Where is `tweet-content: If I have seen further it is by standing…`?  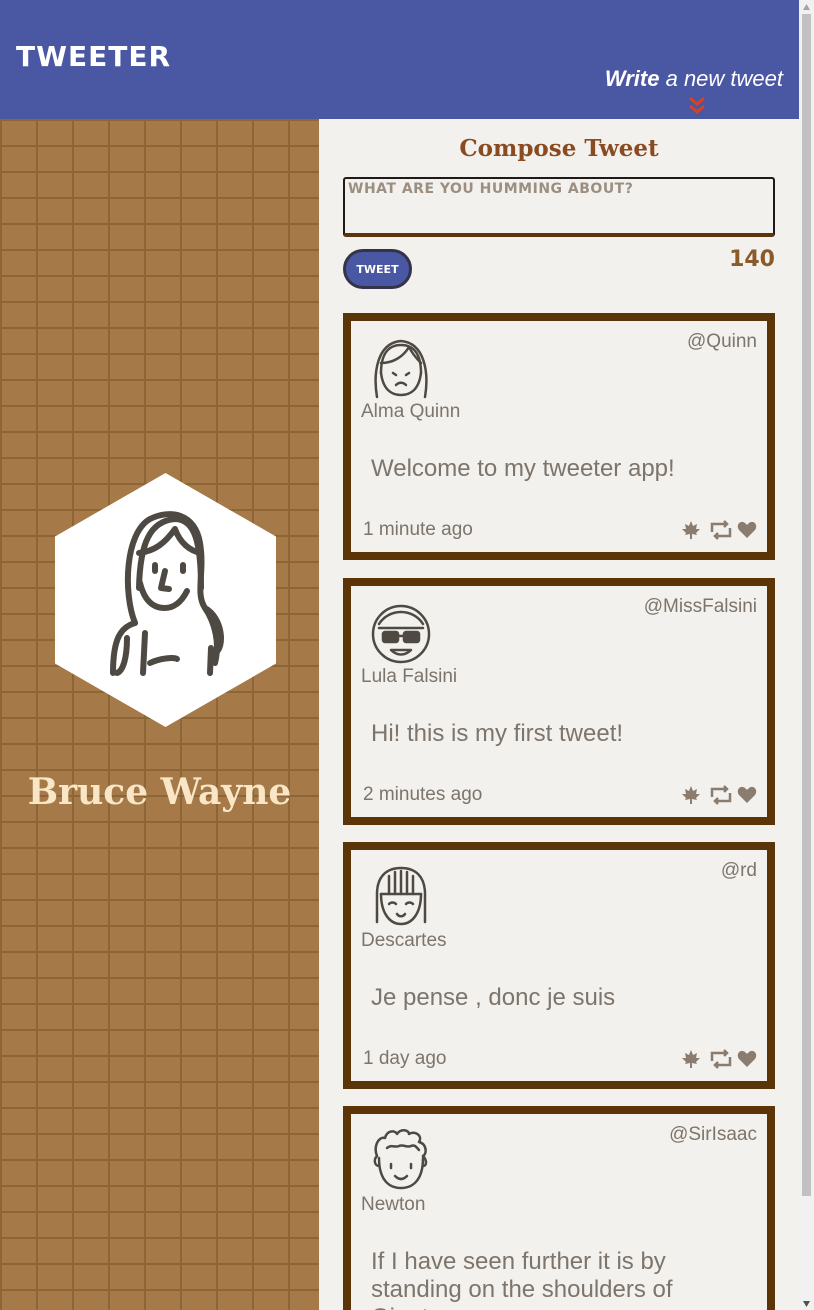
tweet-content: If I have seen further it is by standing… is located at coordinates (522, 1279).